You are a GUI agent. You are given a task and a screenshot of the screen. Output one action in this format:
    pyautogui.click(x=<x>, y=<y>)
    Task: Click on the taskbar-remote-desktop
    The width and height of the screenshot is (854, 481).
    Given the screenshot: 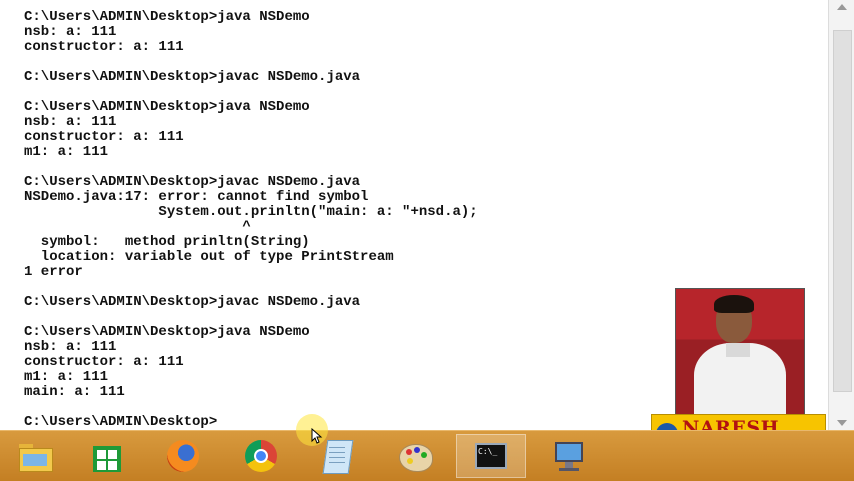 What is the action you would take?
    pyautogui.click(x=569, y=456)
    